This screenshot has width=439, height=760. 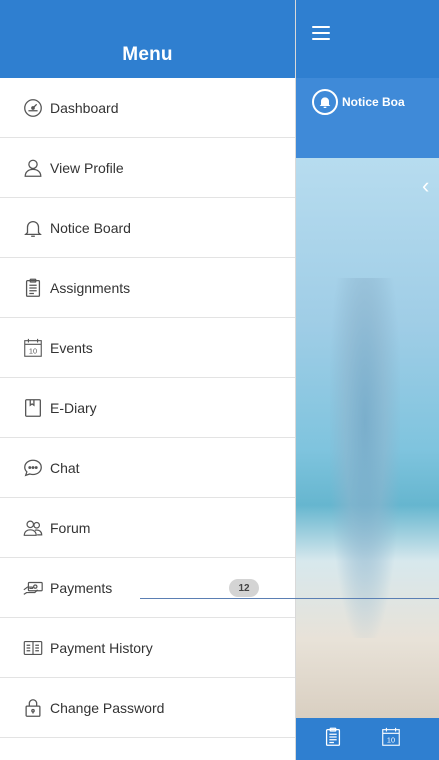 What do you see at coordinates (33, 168) in the screenshot?
I see `user-icon` at bounding box center [33, 168].